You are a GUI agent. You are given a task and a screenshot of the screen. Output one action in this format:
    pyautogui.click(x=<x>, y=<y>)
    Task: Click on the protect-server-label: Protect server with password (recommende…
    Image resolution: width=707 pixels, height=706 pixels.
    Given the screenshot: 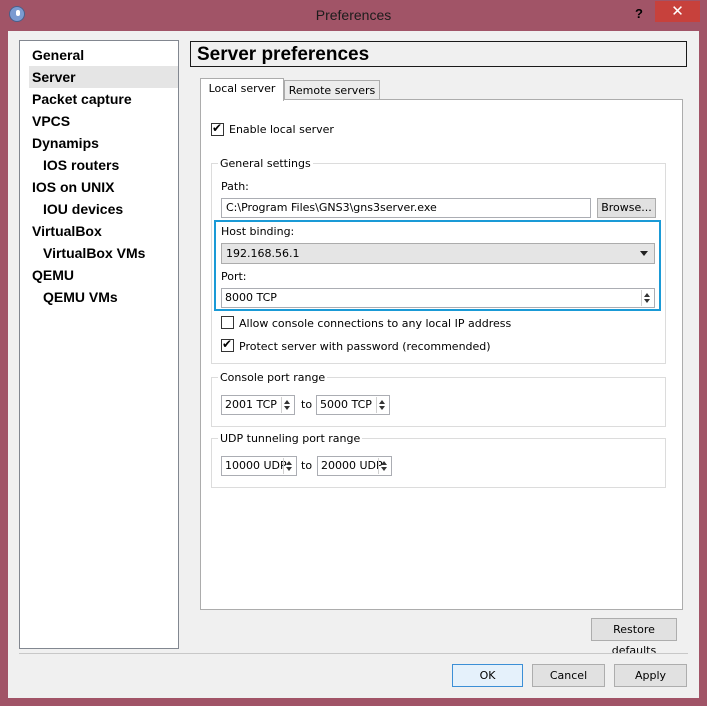 What is the action you would take?
    pyautogui.click(x=365, y=346)
    